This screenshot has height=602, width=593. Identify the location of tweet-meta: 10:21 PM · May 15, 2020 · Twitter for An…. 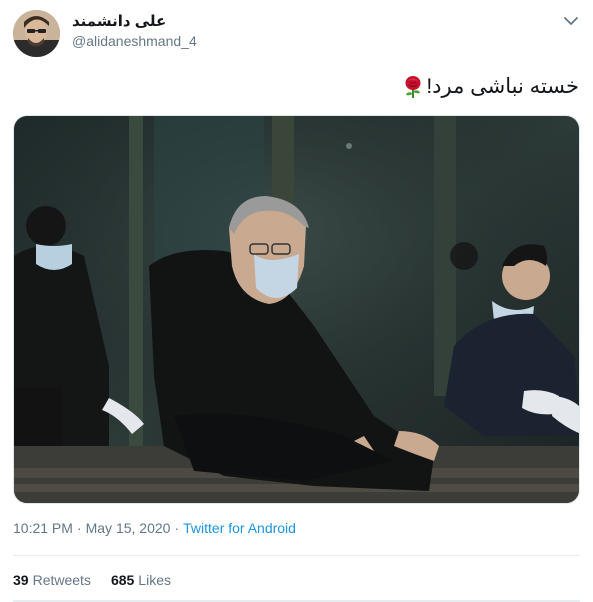
(154, 528).